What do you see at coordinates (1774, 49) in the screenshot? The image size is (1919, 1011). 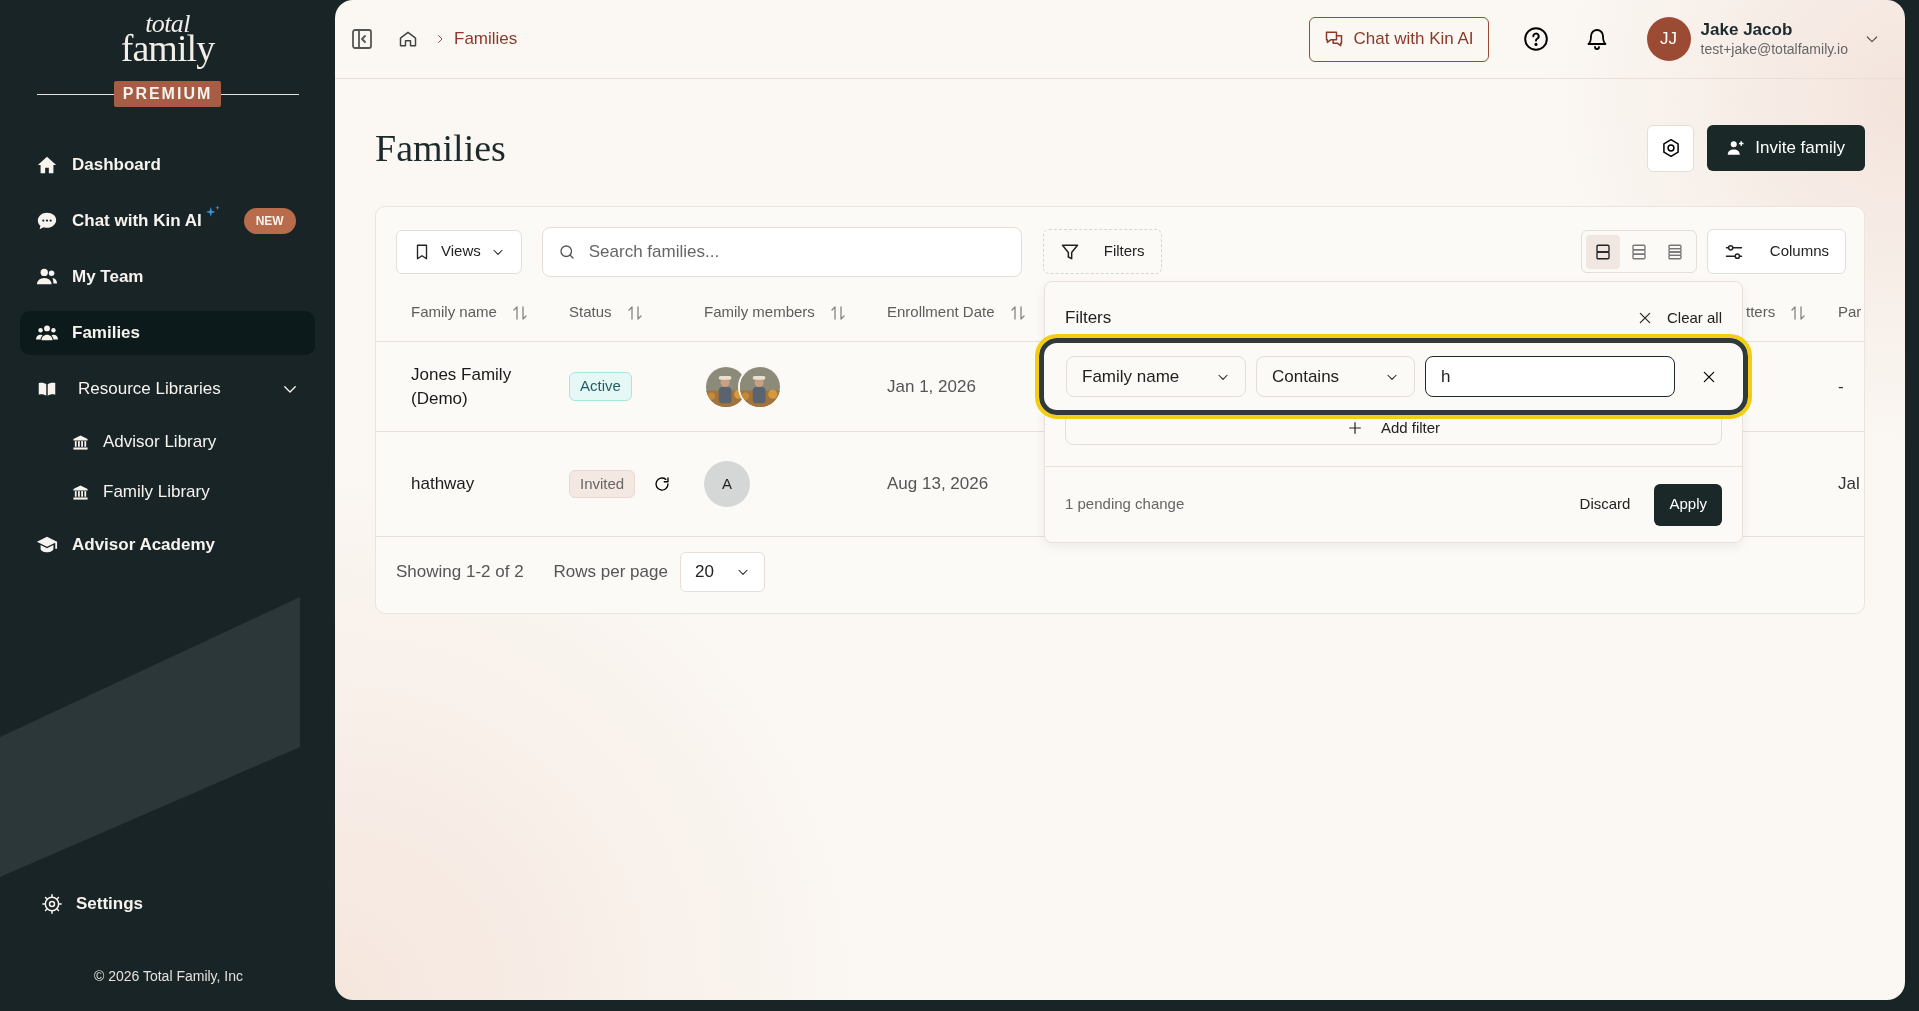 I see `user-email: test+jake@totalfamily.io` at bounding box center [1774, 49].